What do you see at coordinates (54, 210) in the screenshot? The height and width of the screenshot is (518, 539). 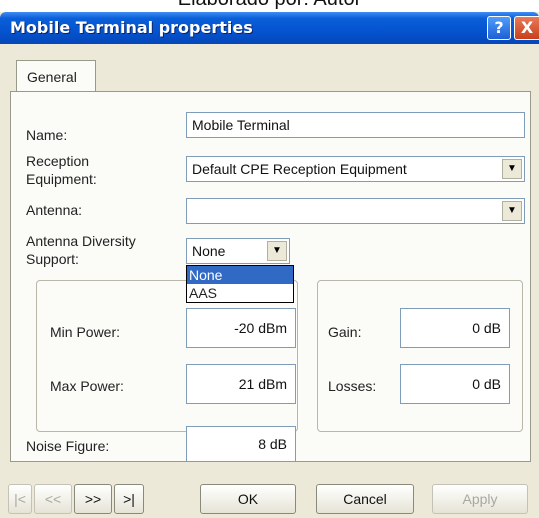 I see `antenna-label: Antenna:` at bounding box center [54, 210].